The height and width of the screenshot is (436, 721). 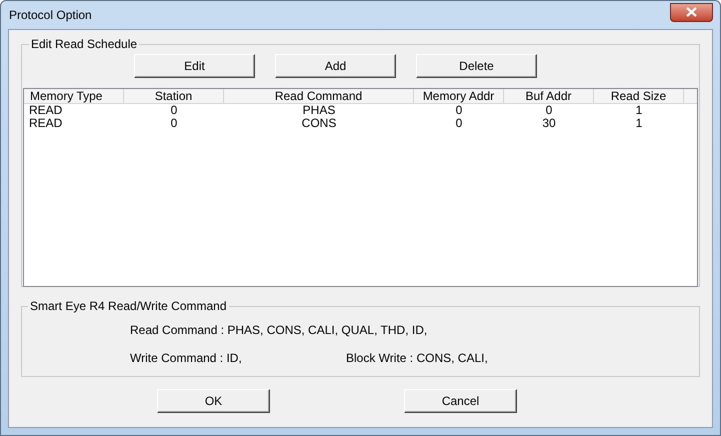 What do you see at coordinates (319, 96) in the screenshot?
I see `column-header: Read Command` at bounding box center [319, 96].